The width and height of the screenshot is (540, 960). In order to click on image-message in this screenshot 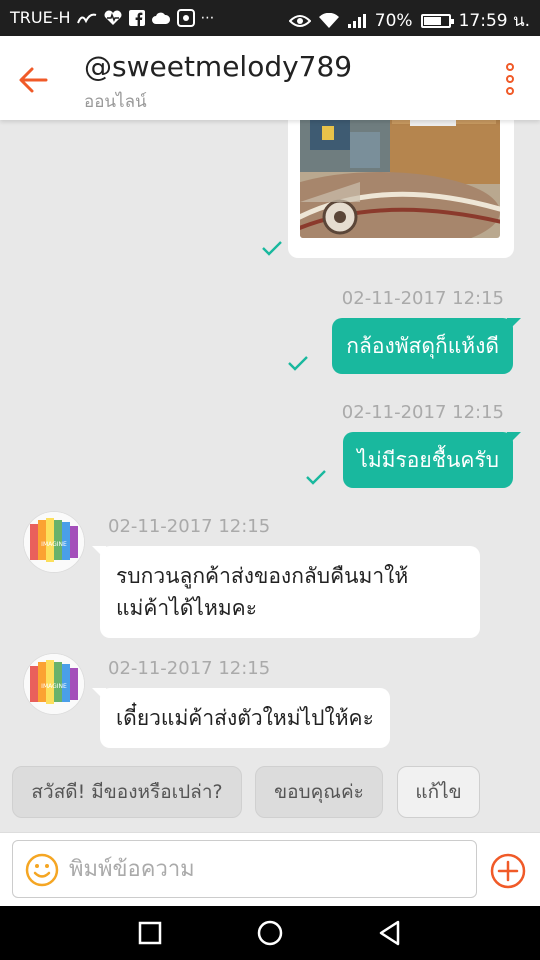, I will do `click(401, 189)`.